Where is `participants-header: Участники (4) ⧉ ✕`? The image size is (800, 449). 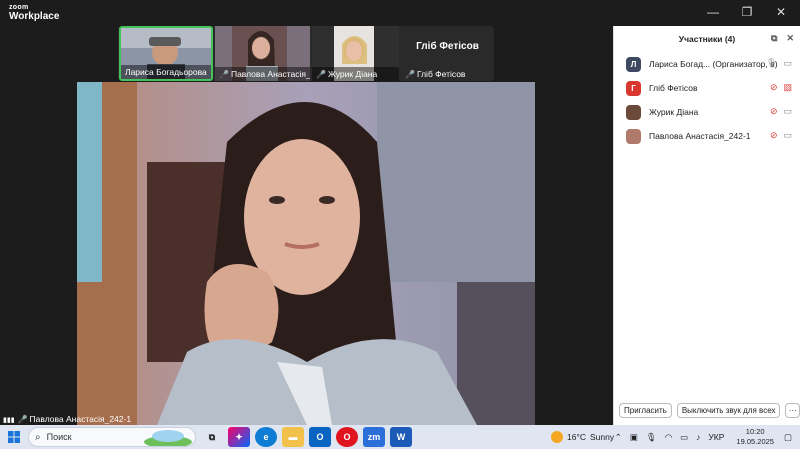
participants-header: Участники (4) ⧉ ✕ is located at coordinates (707, 39).